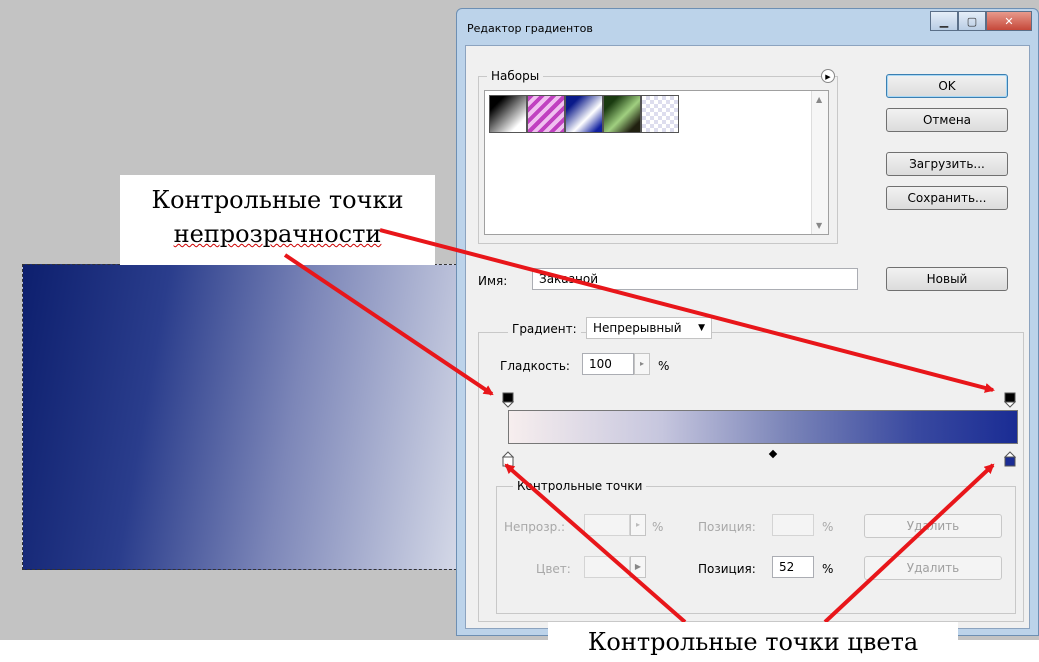 The height and width of the screenshot is (662, 1039). I want to click on opacity-stepper: ▸, so click(638, 525).